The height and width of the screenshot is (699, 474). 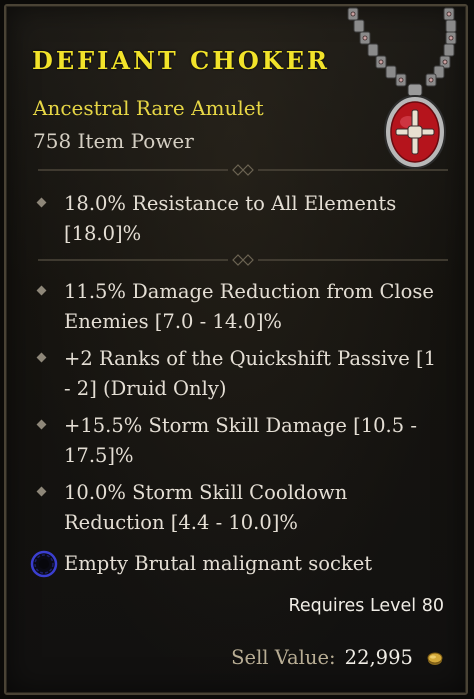 I want to click on gold-coin-icon, so click(x=435, y=658).